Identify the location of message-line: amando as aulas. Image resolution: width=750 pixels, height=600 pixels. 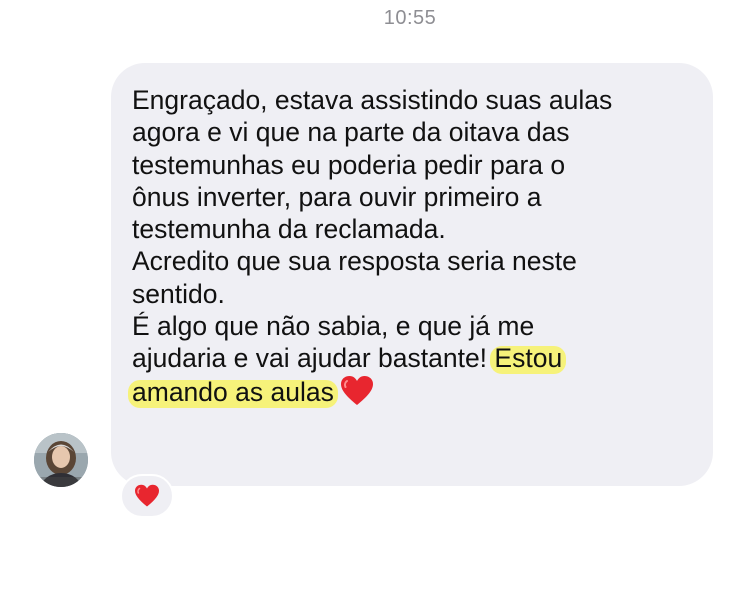
(417, 391).